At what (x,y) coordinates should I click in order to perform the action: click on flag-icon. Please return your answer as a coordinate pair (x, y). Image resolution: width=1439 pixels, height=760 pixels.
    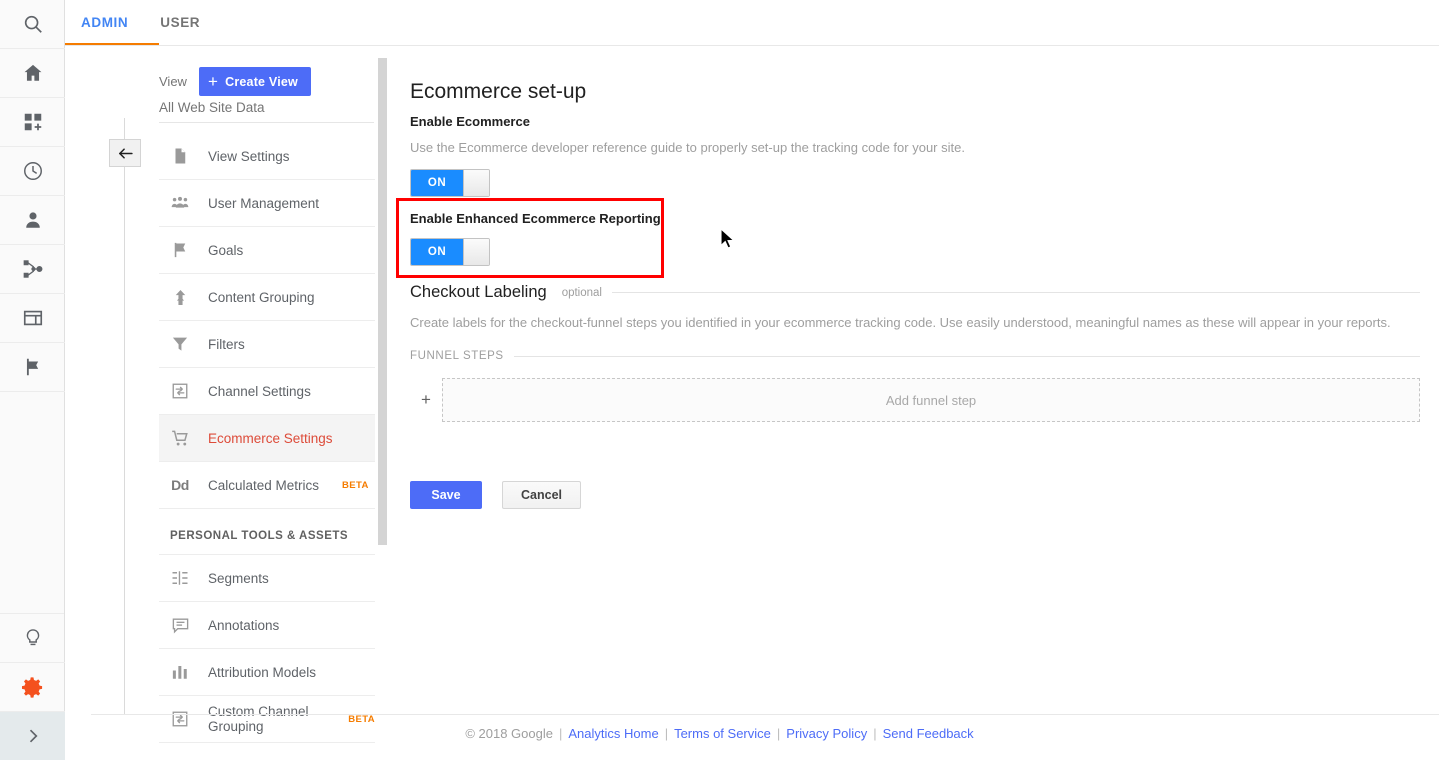
    Looking at the image, I should click on (180, 250).